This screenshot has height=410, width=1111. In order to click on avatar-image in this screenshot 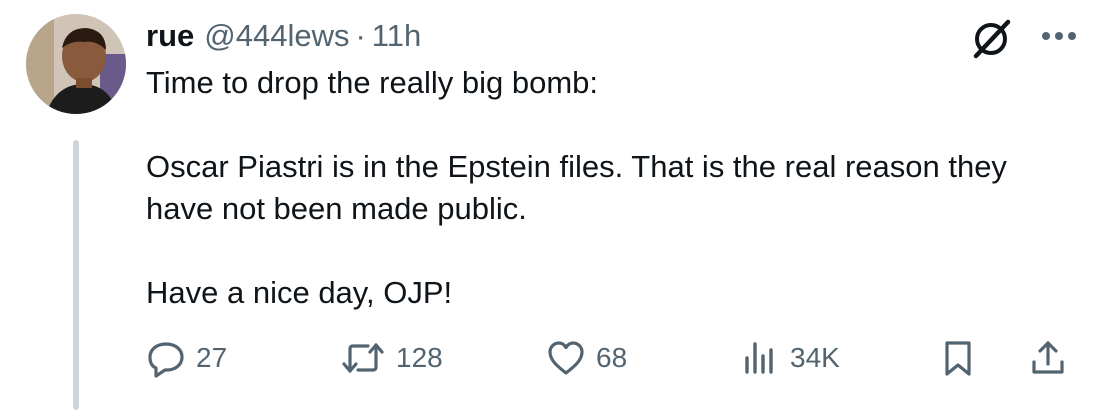, I will do `click(76, 64)`.